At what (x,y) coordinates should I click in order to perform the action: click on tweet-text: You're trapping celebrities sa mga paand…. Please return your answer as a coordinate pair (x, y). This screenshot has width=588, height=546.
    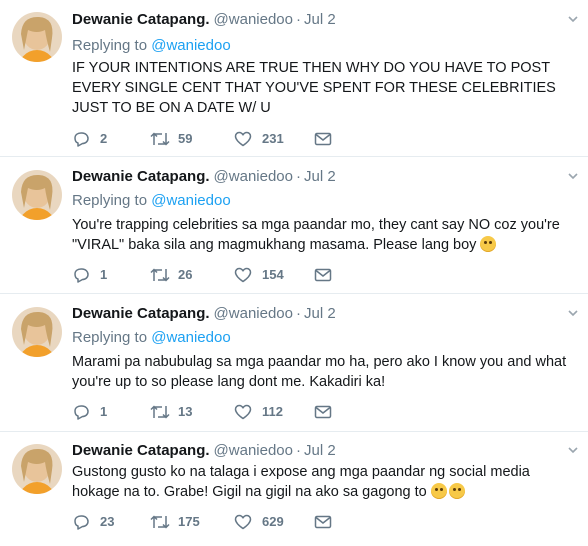
    Looking at the image, I should click on (322, 235).